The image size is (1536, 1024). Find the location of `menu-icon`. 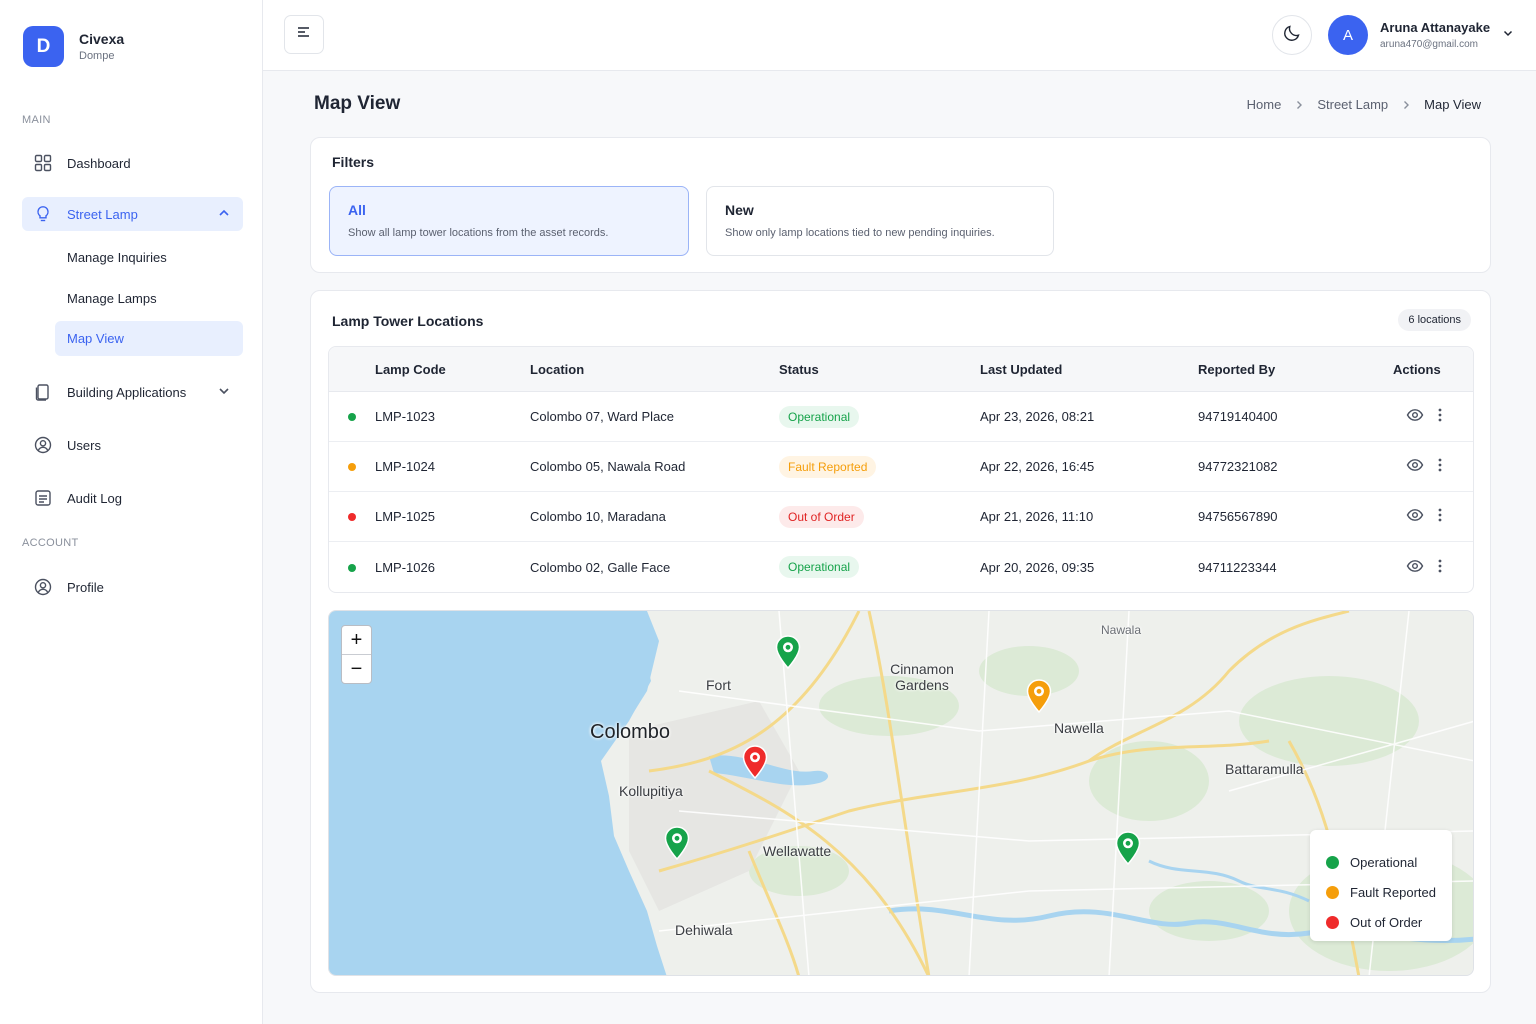

menu-icon is located at coordinates (304, 34).